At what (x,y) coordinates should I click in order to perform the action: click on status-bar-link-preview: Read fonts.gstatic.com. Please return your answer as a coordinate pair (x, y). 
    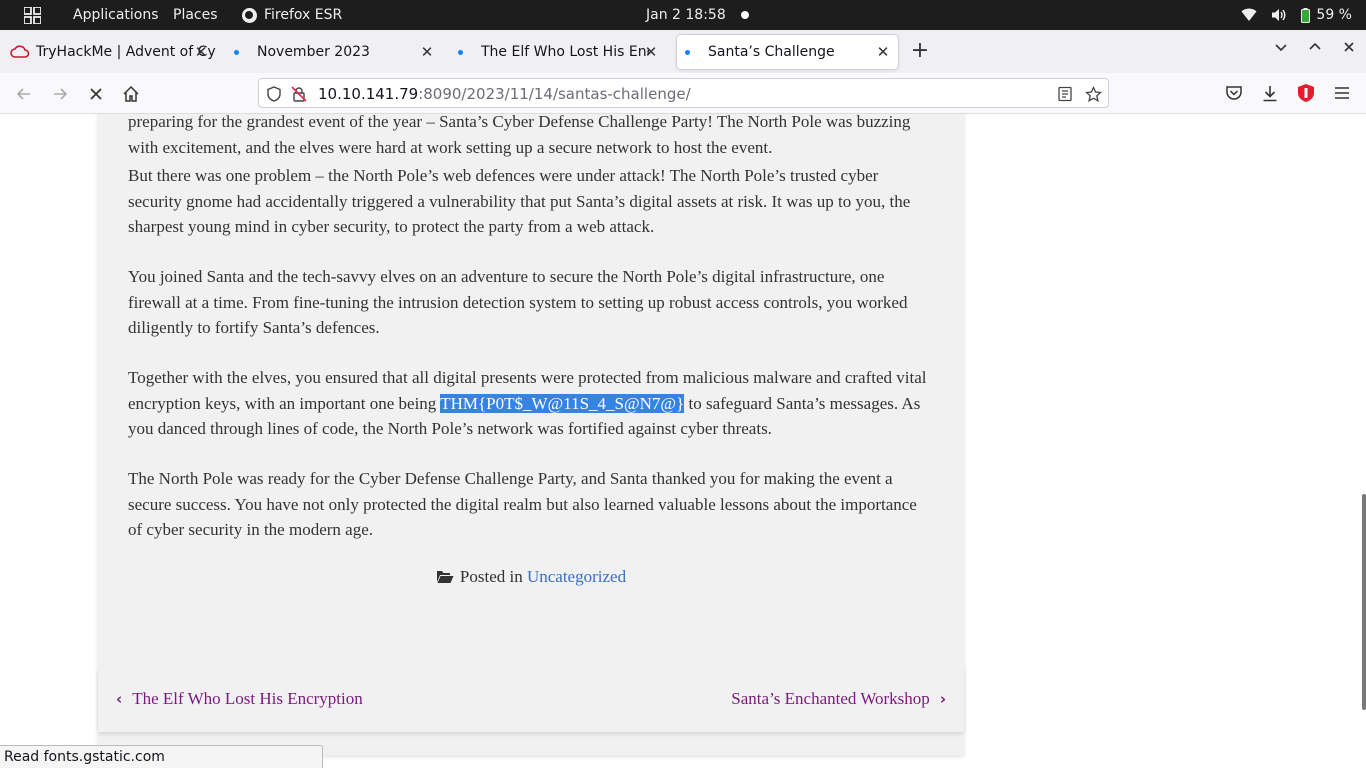
    Looking at the image, I should click on (161, 756).